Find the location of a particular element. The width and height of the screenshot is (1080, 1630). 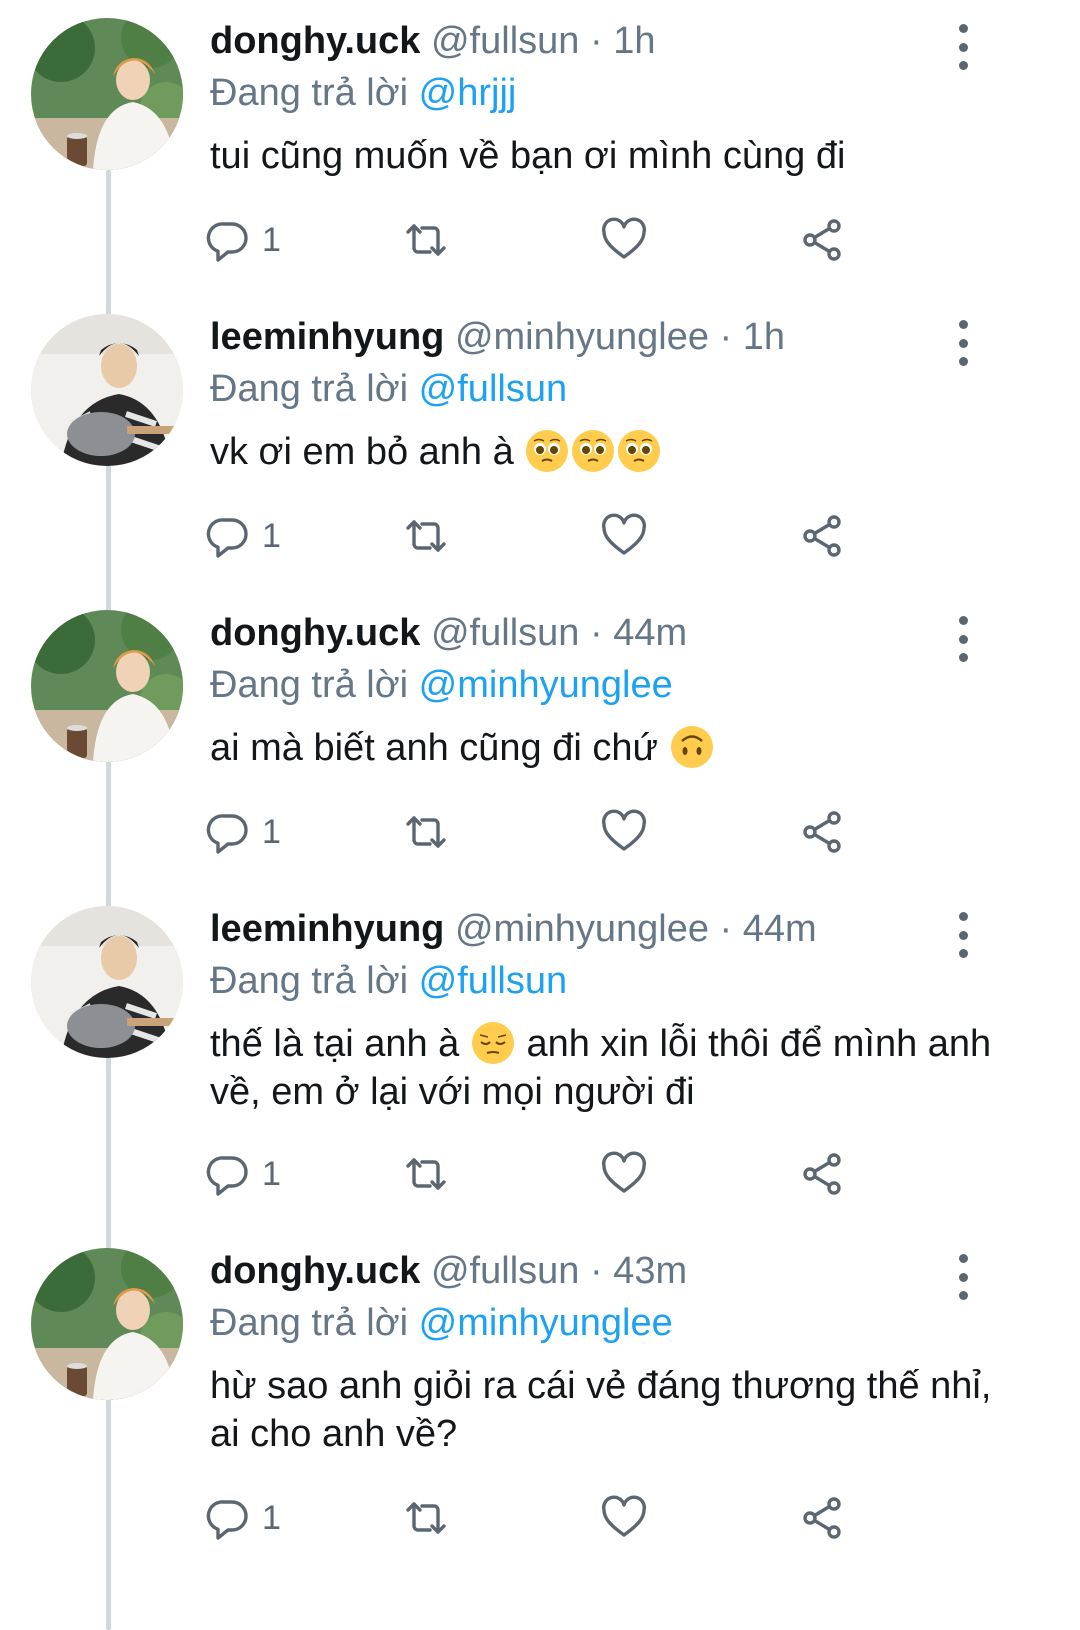

tweet-text: tui cũng muốn về bạn ơi mình cùng đi is located at coordinates (615, 156).